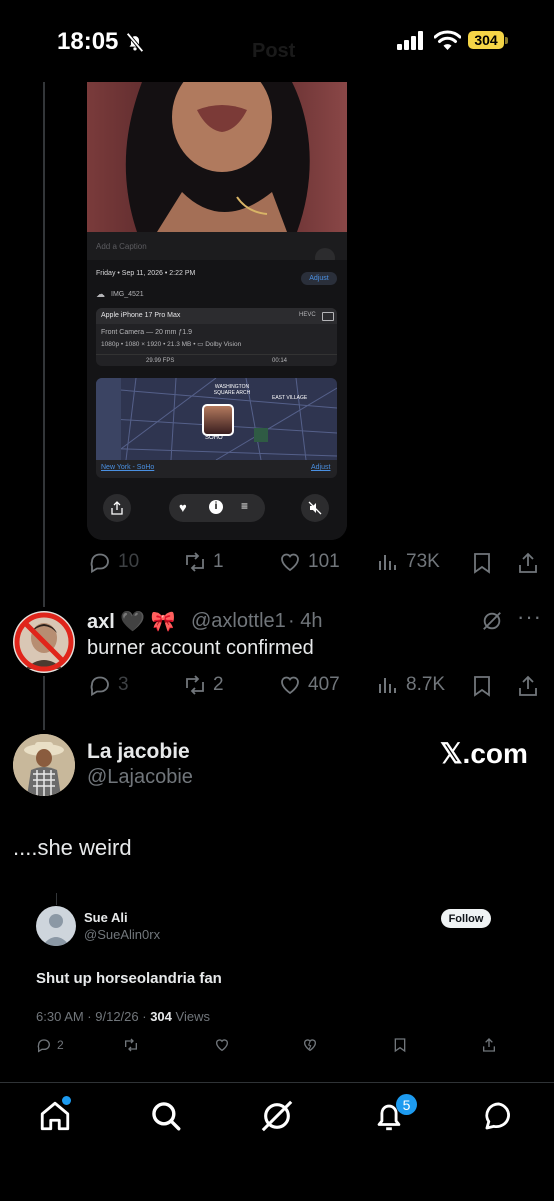 This screenshot has width=554, height=1201. What do you see at coordinates (244, 506) in the screenshot?
I see `sliders-media-icon: ≡` at bounding box center [244, 506].